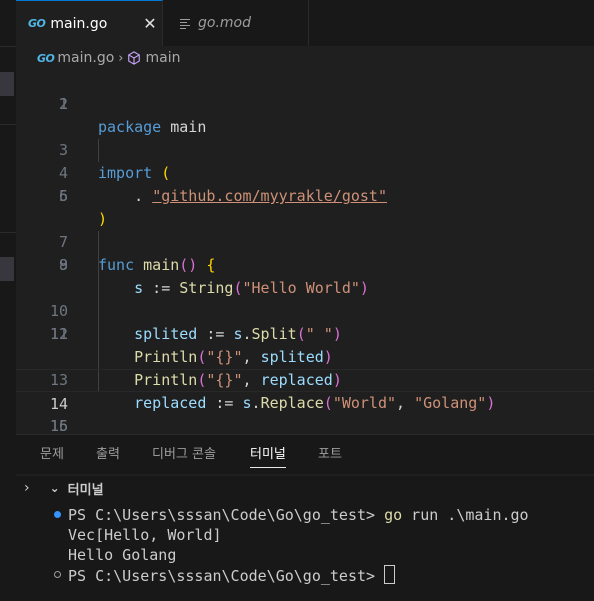 The height and width of the screenshot is (601, 594). Describe the element at coordinates (305, 149) in the screenshot. I see `code-line: 3 import (` at that location.